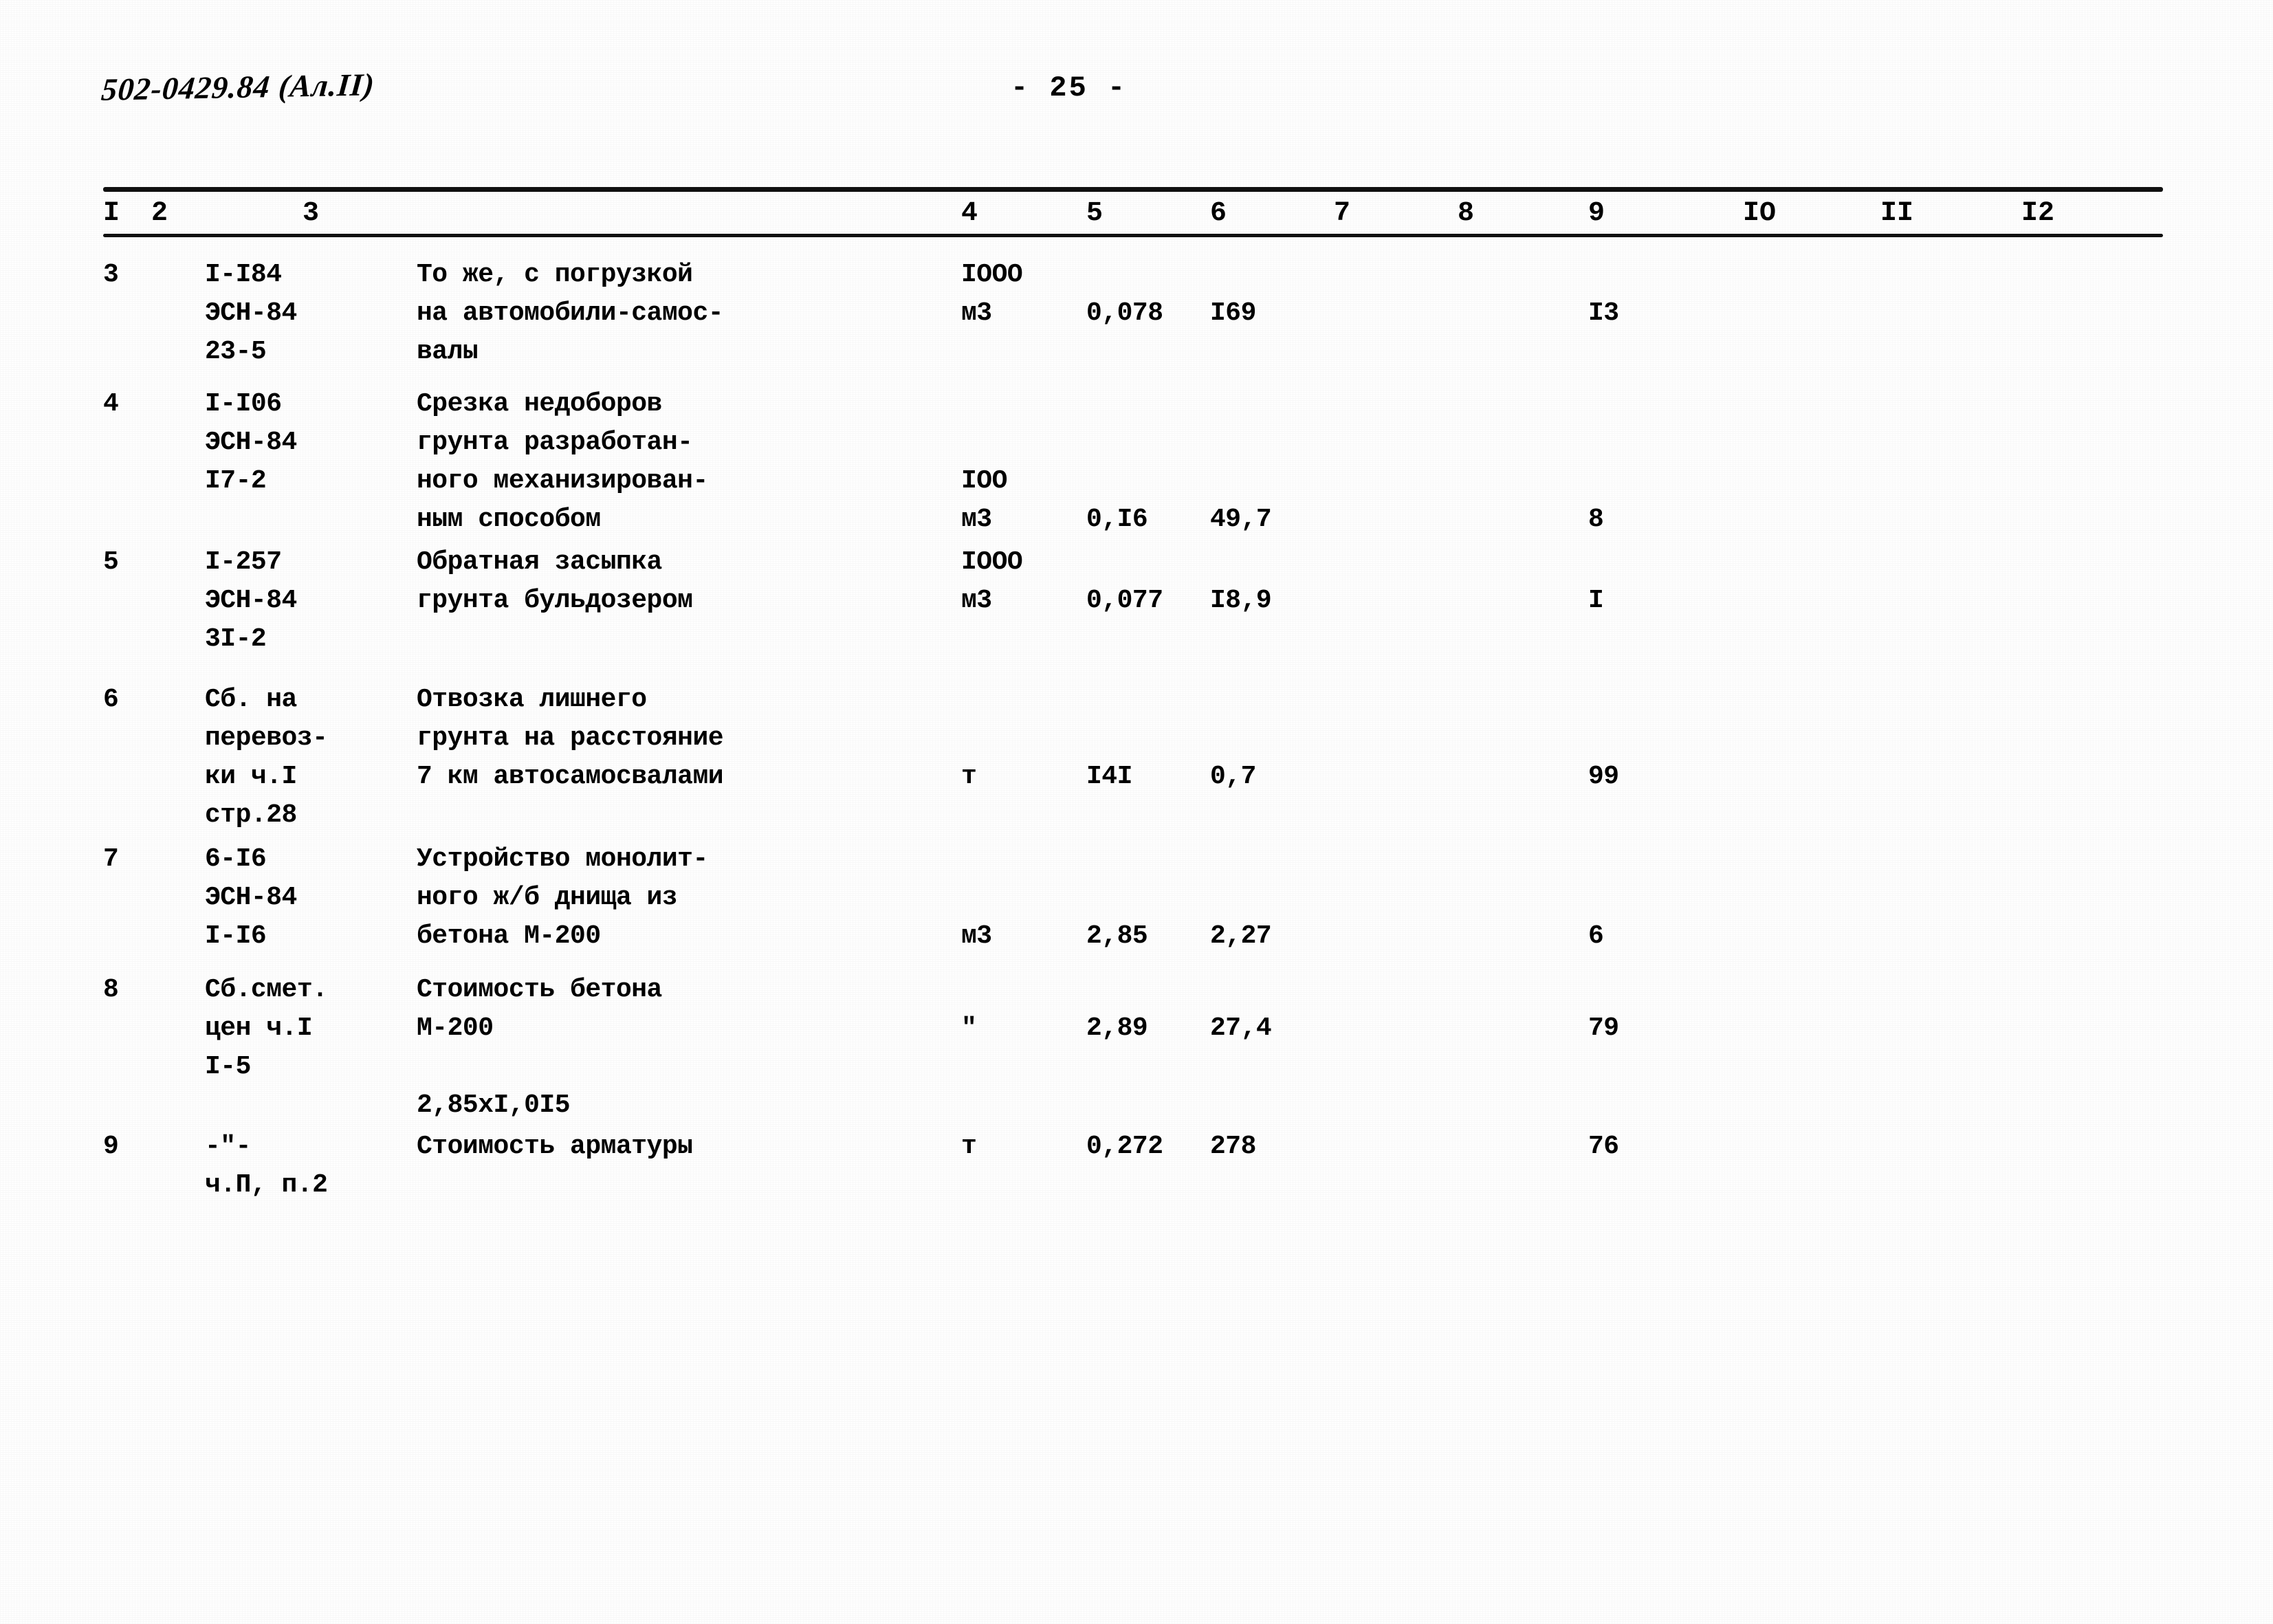 The width and height of the screenshot is (2273, 1624). I want to click on row-value-col6: 2,27, so click(1241, 936).